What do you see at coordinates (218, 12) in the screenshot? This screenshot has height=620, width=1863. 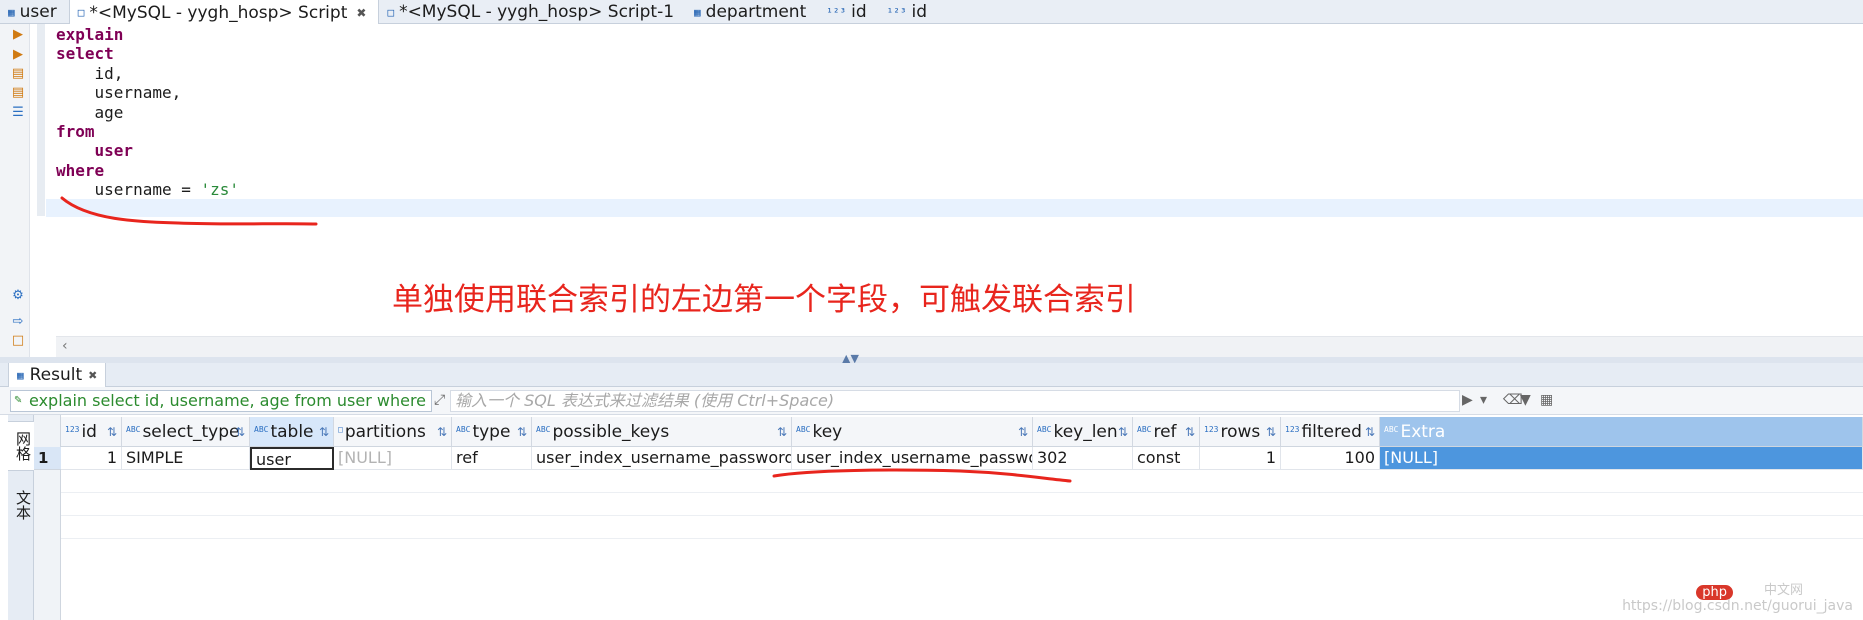 I see `tab-label: *<MySQL - yygh_hosp> Script` at bounding box center [218, 12].